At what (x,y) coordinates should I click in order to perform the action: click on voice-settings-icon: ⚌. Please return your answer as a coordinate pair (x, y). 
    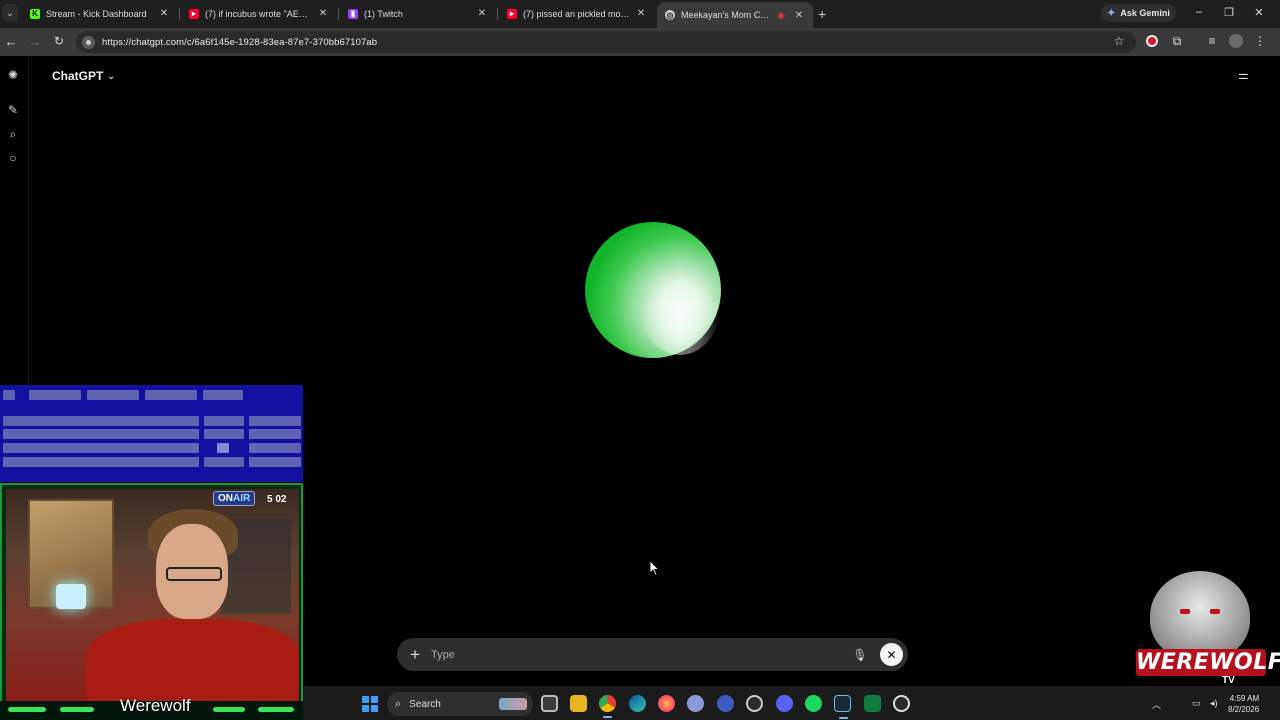
    Looking at the image, I should click on (1243, 75).